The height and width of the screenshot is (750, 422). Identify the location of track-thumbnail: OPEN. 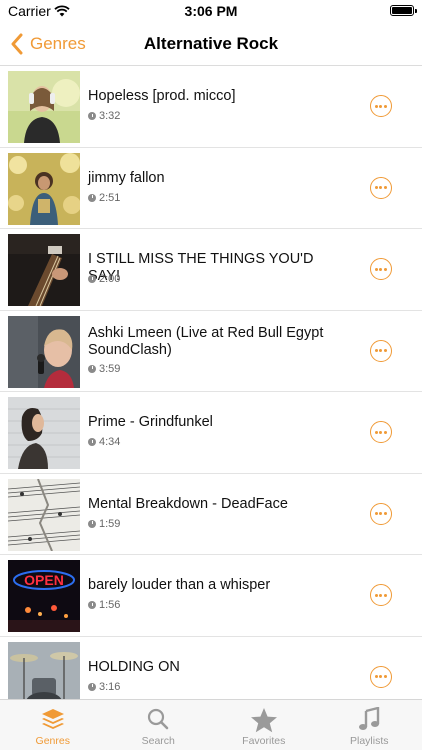
(44, 596).